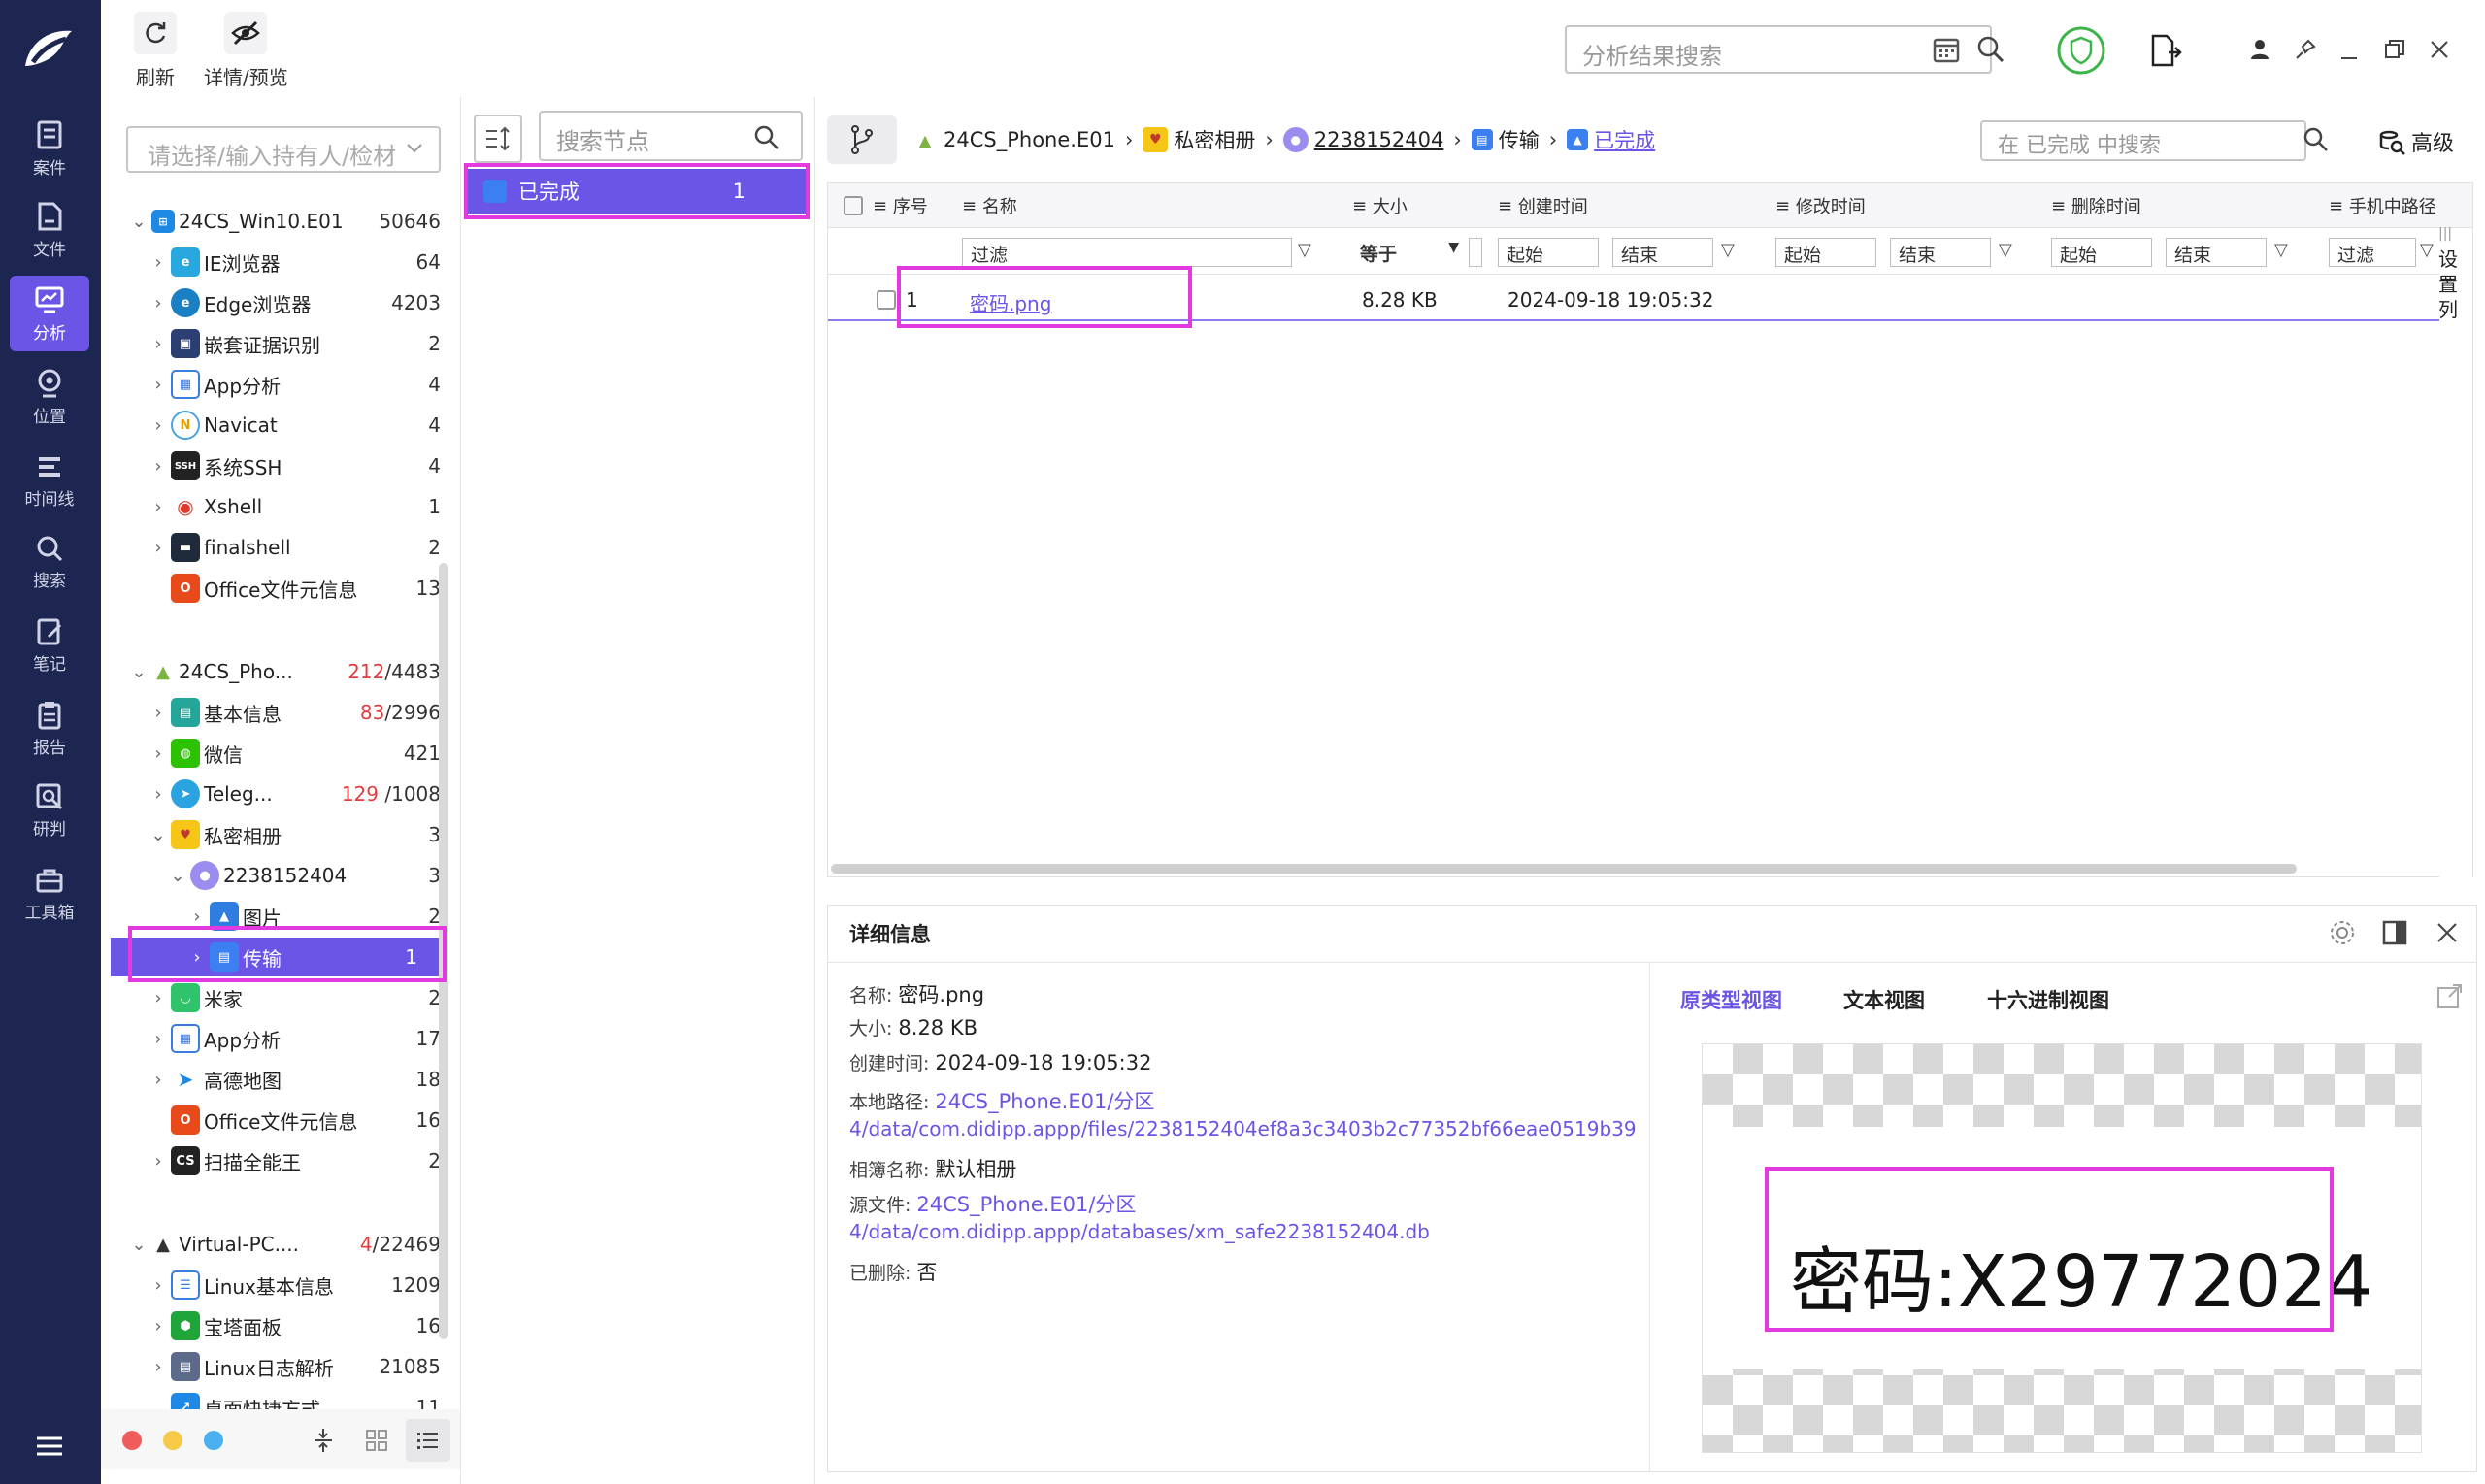 The width and height of the screenshot is (2485, 1484). Describe the element at coordinates (1884, 999) in the screenshot. I see `tab-text-view: 文本视图` at that location.